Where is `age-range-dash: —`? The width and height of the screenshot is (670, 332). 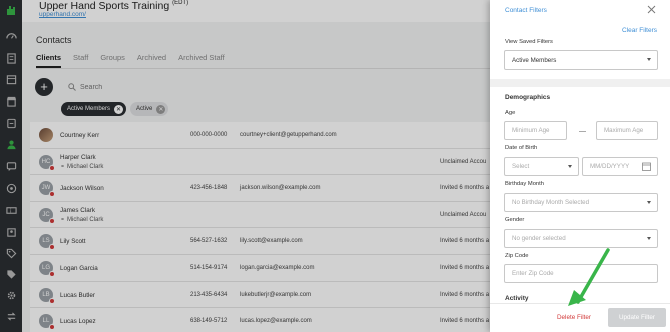 age-range-dash: — is located at coordinates (582, 131).